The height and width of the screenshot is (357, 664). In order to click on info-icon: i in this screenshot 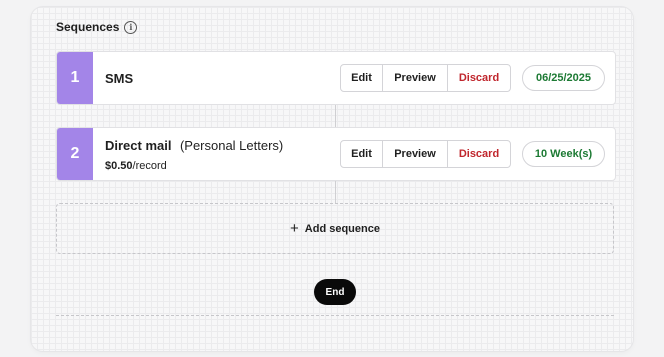, I will do `click(131, 27)`.